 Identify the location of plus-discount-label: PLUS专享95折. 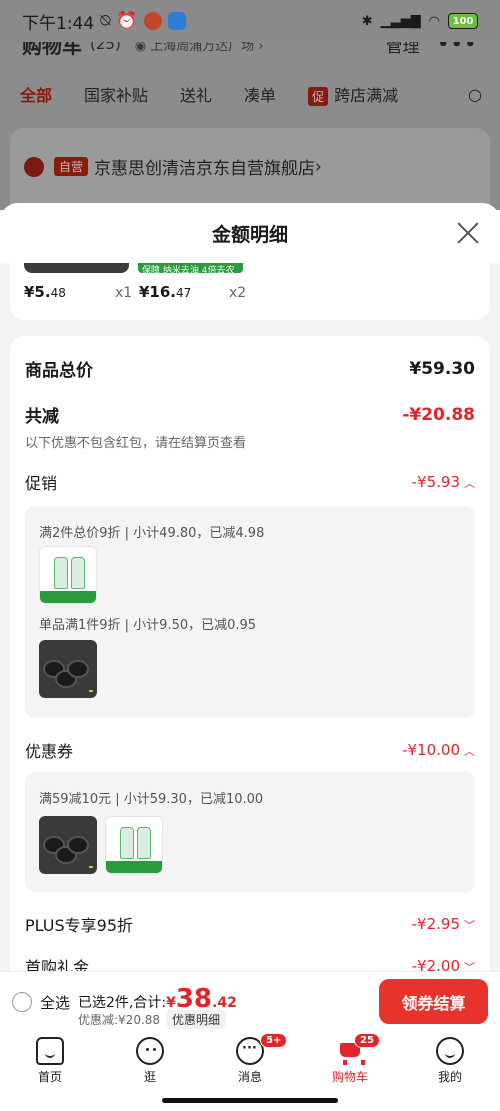
(79, 925).